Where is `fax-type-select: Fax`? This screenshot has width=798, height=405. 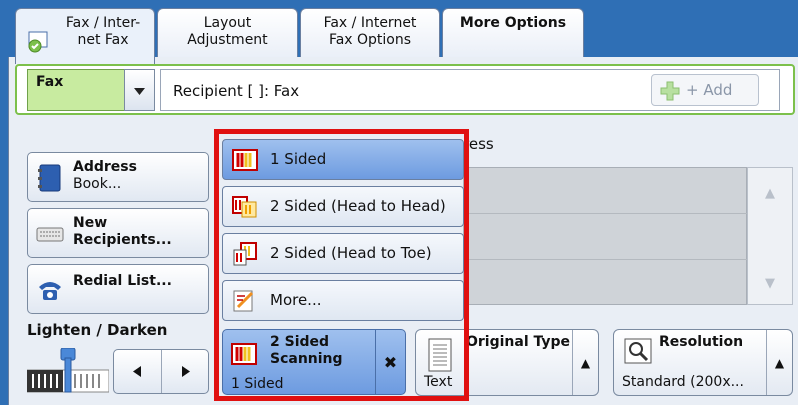
fax-type-select: Fax is located at coordinates (76, 90).